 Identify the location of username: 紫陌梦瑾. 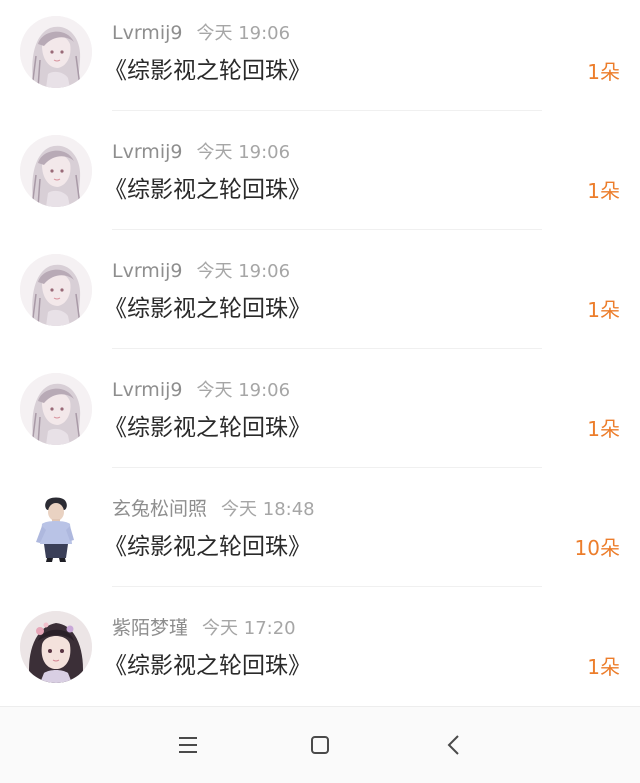
(150, 628).